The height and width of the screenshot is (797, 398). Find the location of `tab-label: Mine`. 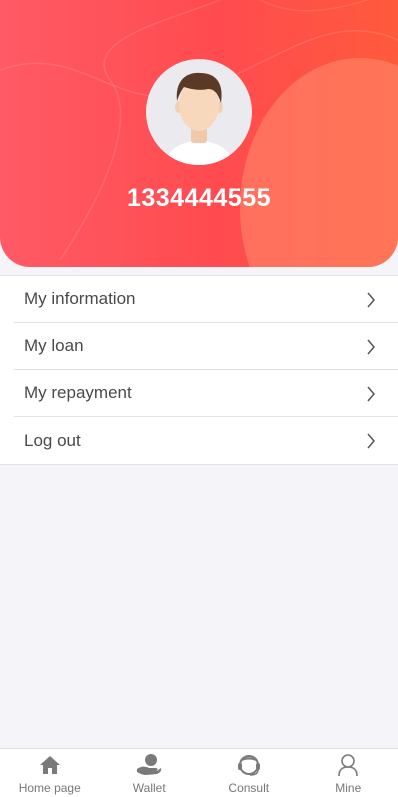

tab-label: Mine is located at coordinates (348, 788).